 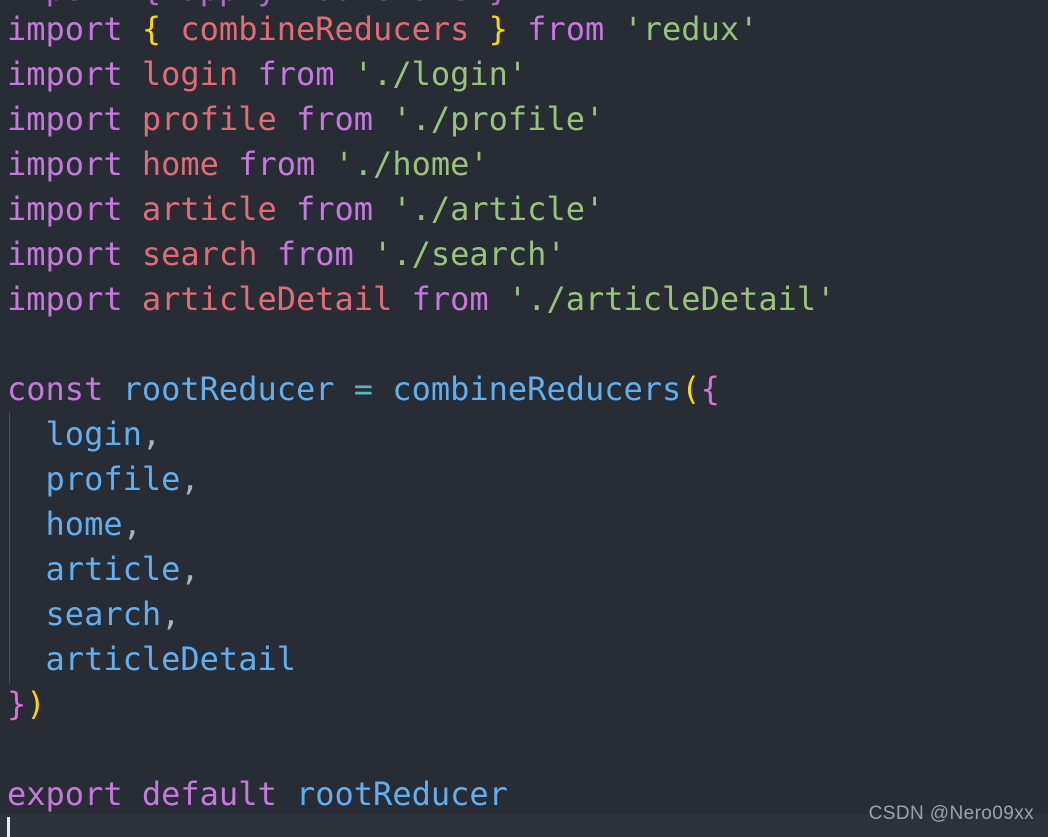 I want to click on code-line: const rootReducer = combineReducers({, so click(x=363, y=389).